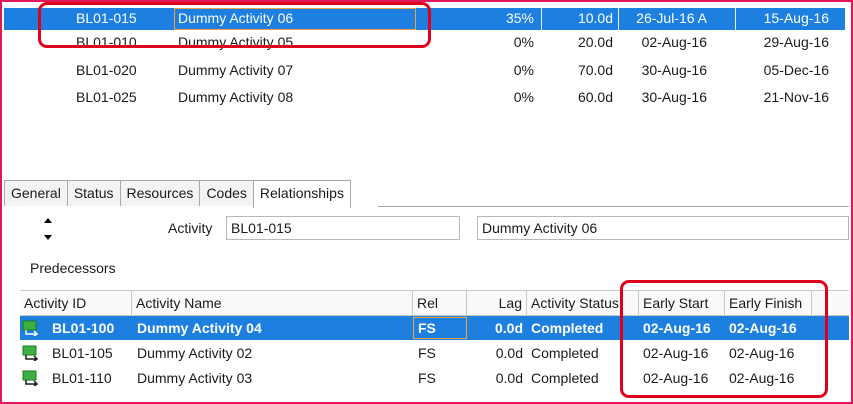  Describe the element at coordinates (106, 70) in the screenshot. I see `activity-id: BL01-020` at that location.